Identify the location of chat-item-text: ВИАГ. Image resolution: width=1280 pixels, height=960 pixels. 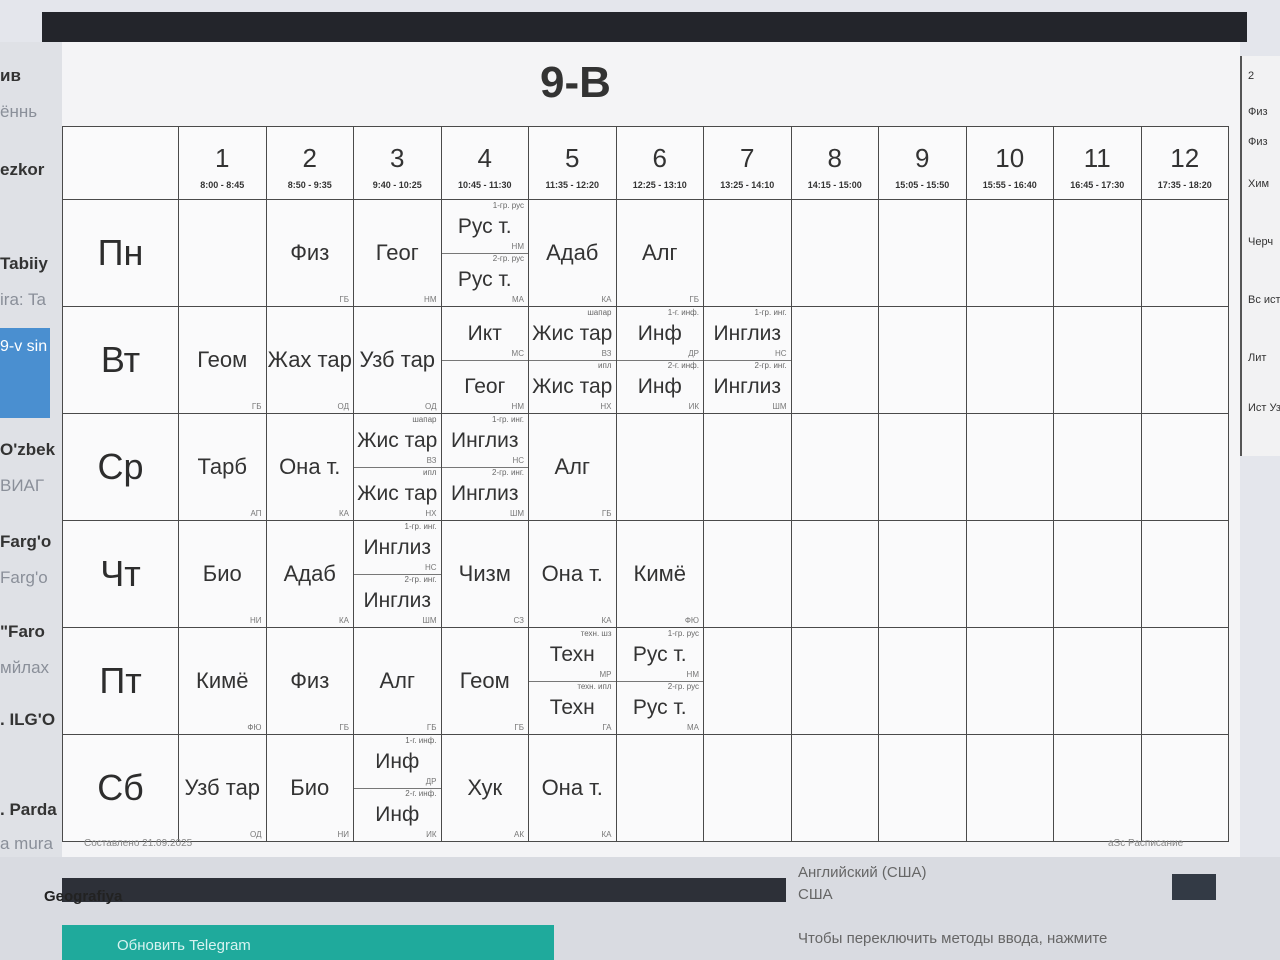
(22, 485).